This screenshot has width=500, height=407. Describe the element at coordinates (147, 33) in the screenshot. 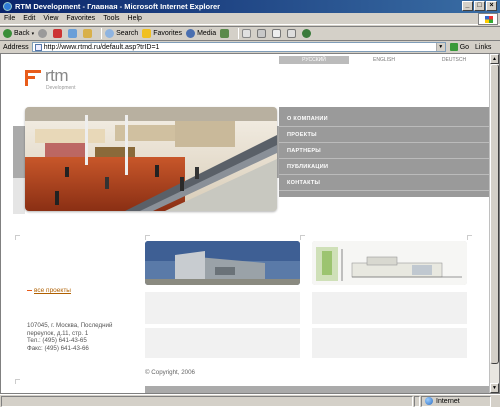

I see `star-icon` at that location.